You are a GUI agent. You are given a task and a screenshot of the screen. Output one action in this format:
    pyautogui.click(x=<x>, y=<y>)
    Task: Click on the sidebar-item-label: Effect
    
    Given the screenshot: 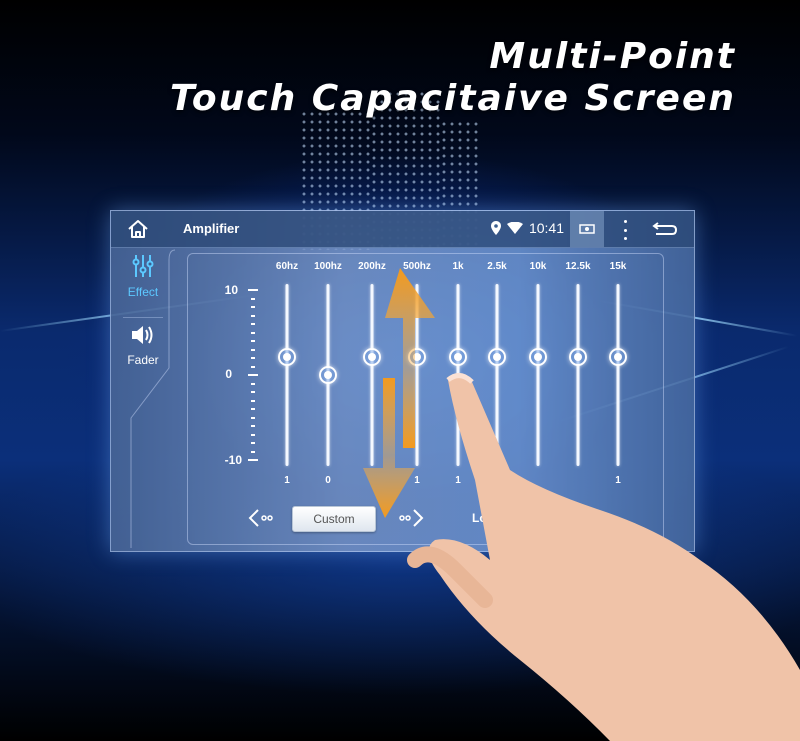 What is the action you would take?
    pyautogui.click(x=143, y=292)
    